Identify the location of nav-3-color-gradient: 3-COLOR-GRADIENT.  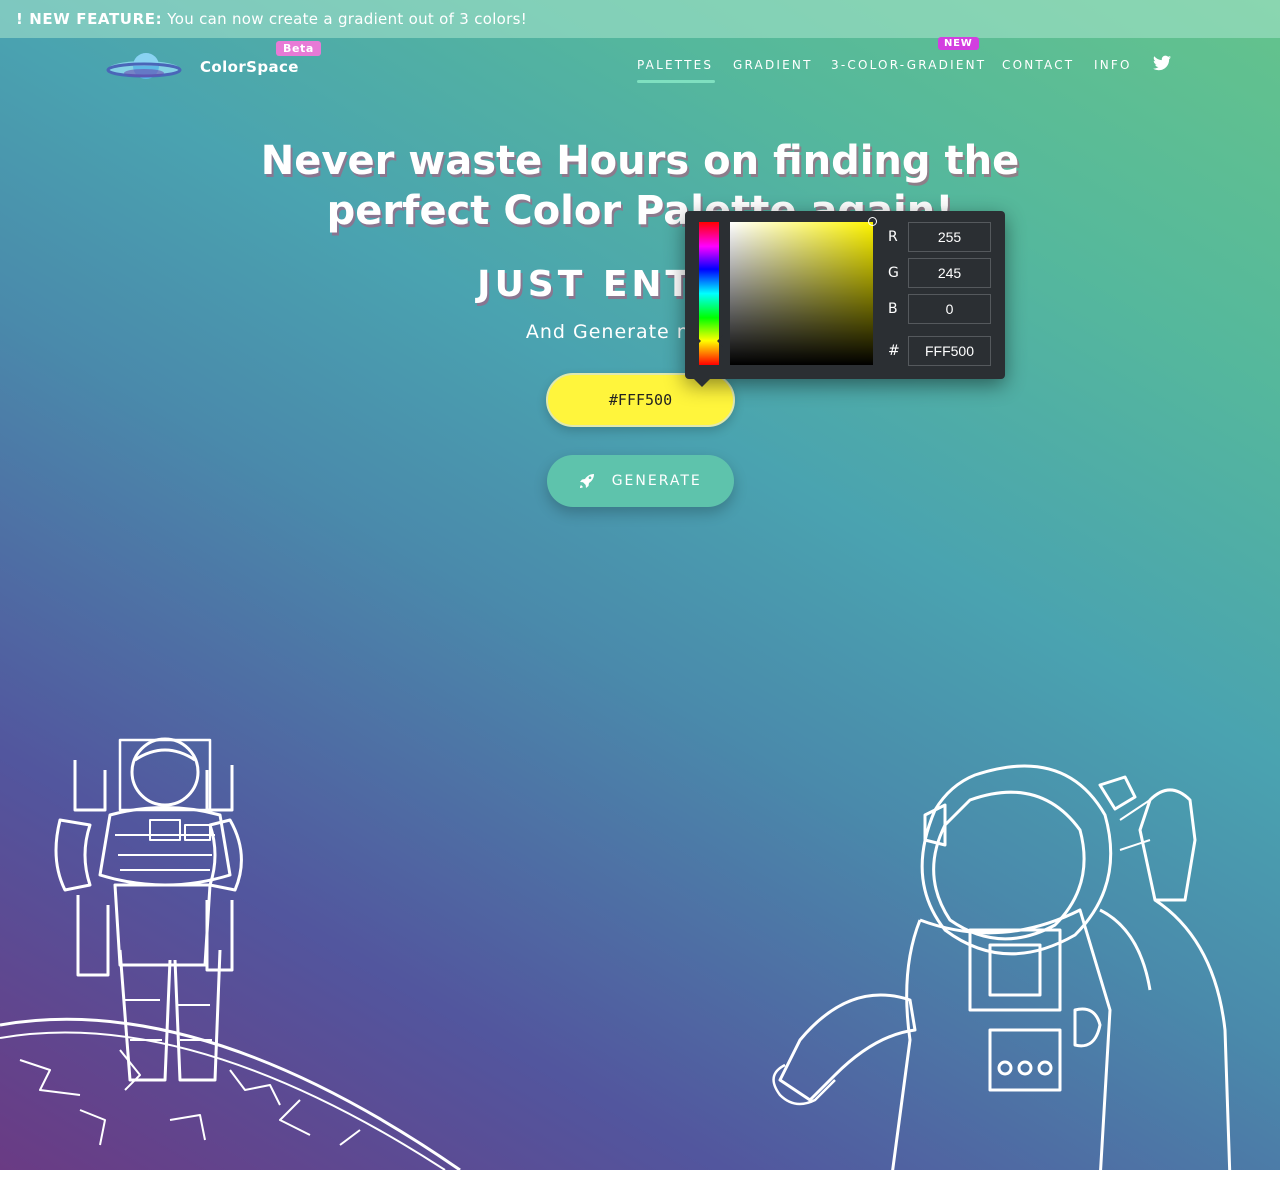
(908, 65).